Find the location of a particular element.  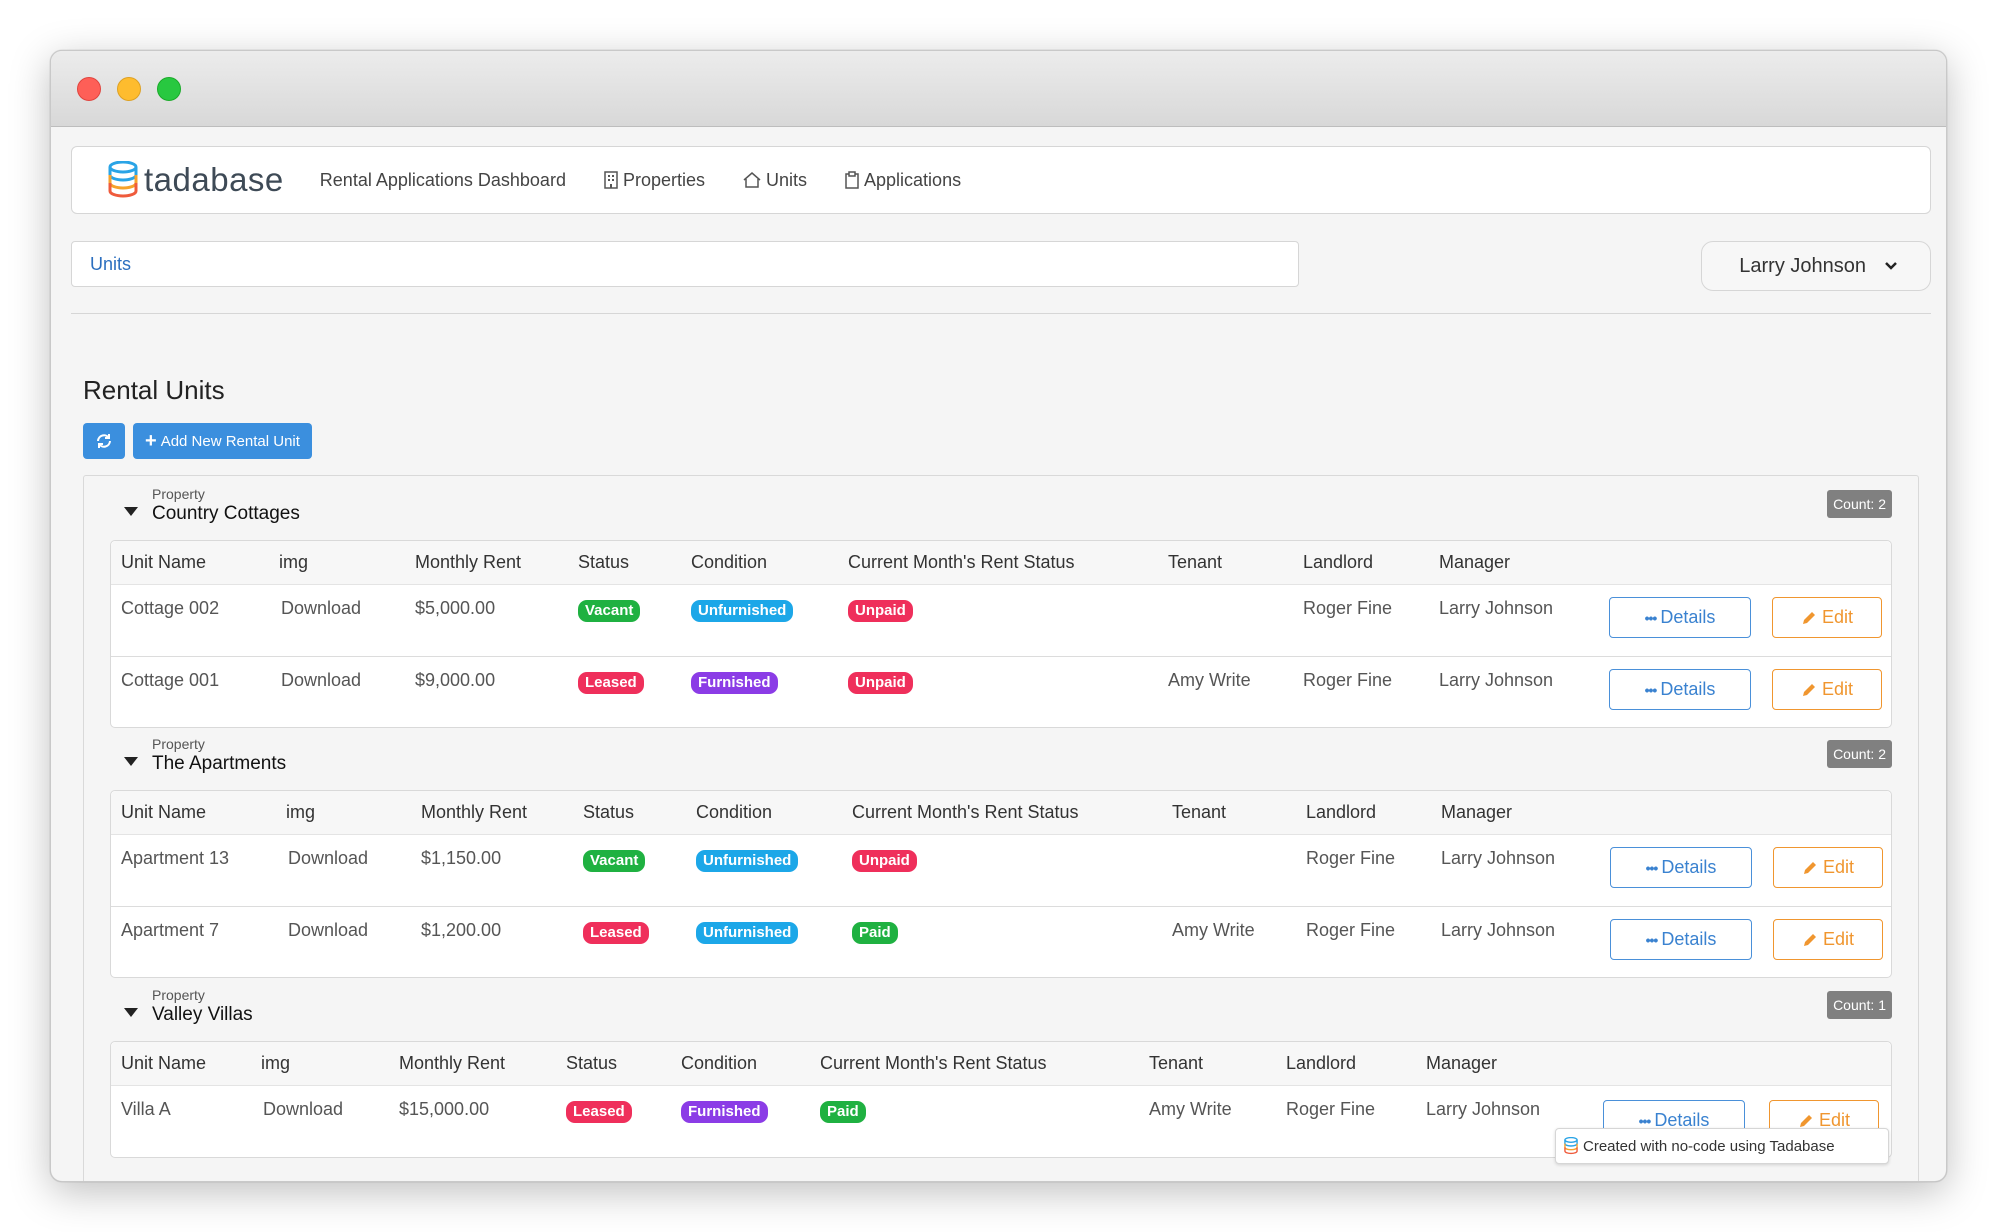

rent-status-cell: Paid is located at coordinates (875, 932).